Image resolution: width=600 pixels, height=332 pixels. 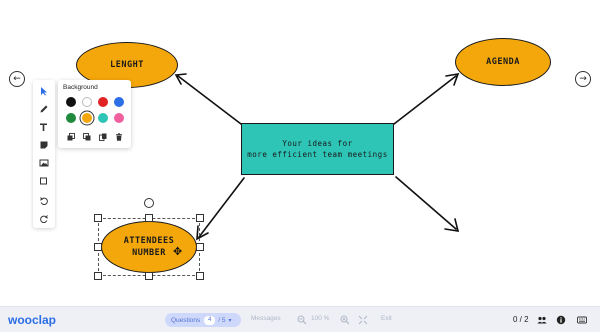 I want to click on layer-down-icon, so click(x=87, y=137).